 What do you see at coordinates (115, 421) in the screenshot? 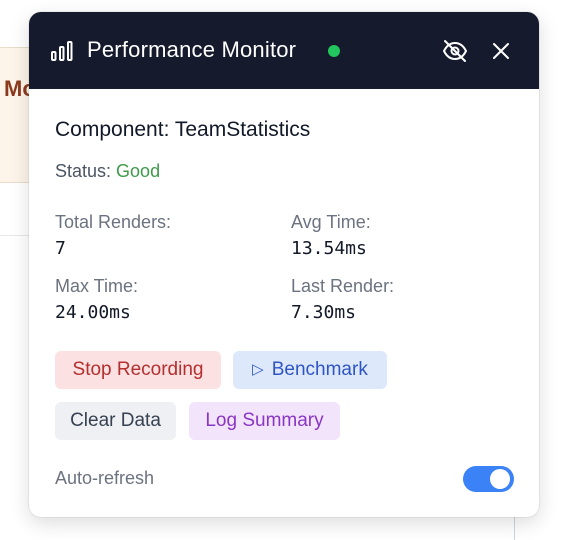
I see `clear-data-button: Clear Data` at bounding box center [115, 421].